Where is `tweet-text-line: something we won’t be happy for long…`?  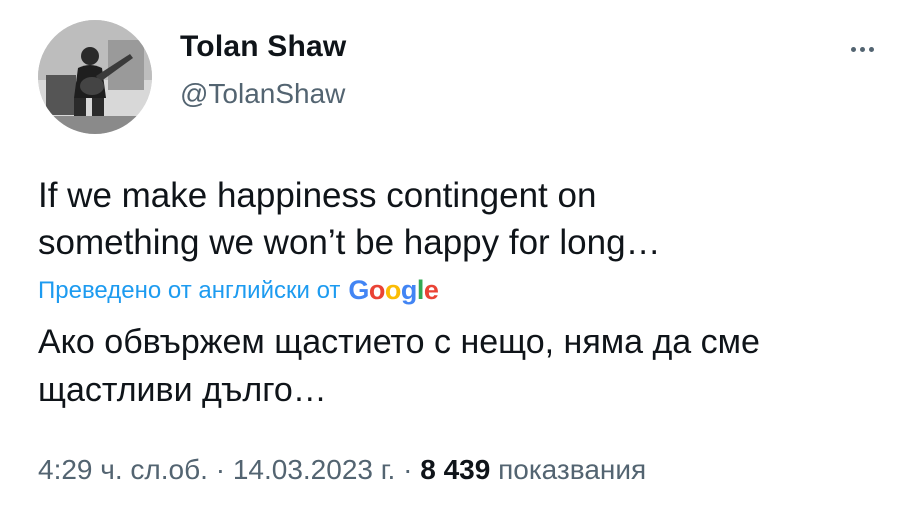
tweet-text-line: something we won’t be happy for long… is located at coordinates (349, 242).